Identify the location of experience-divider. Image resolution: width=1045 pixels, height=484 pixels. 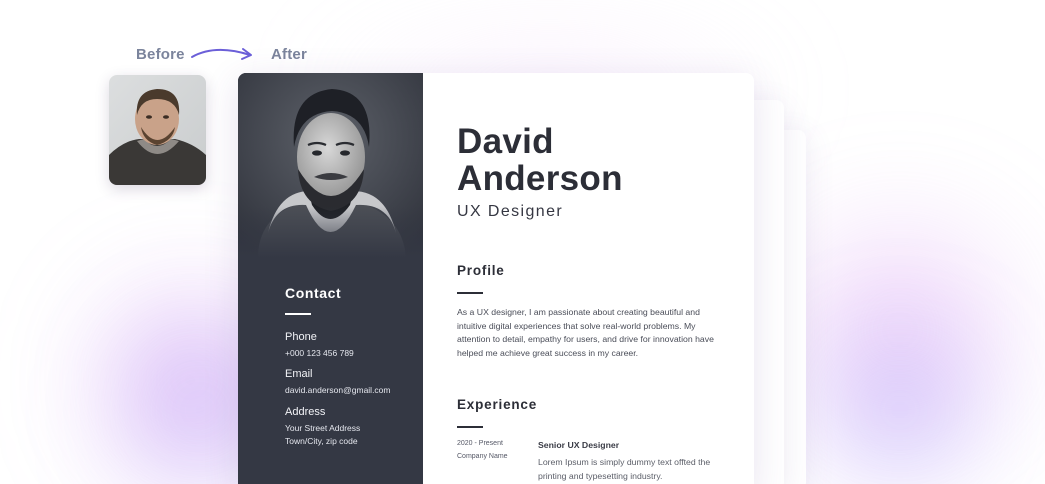
(470, 427).